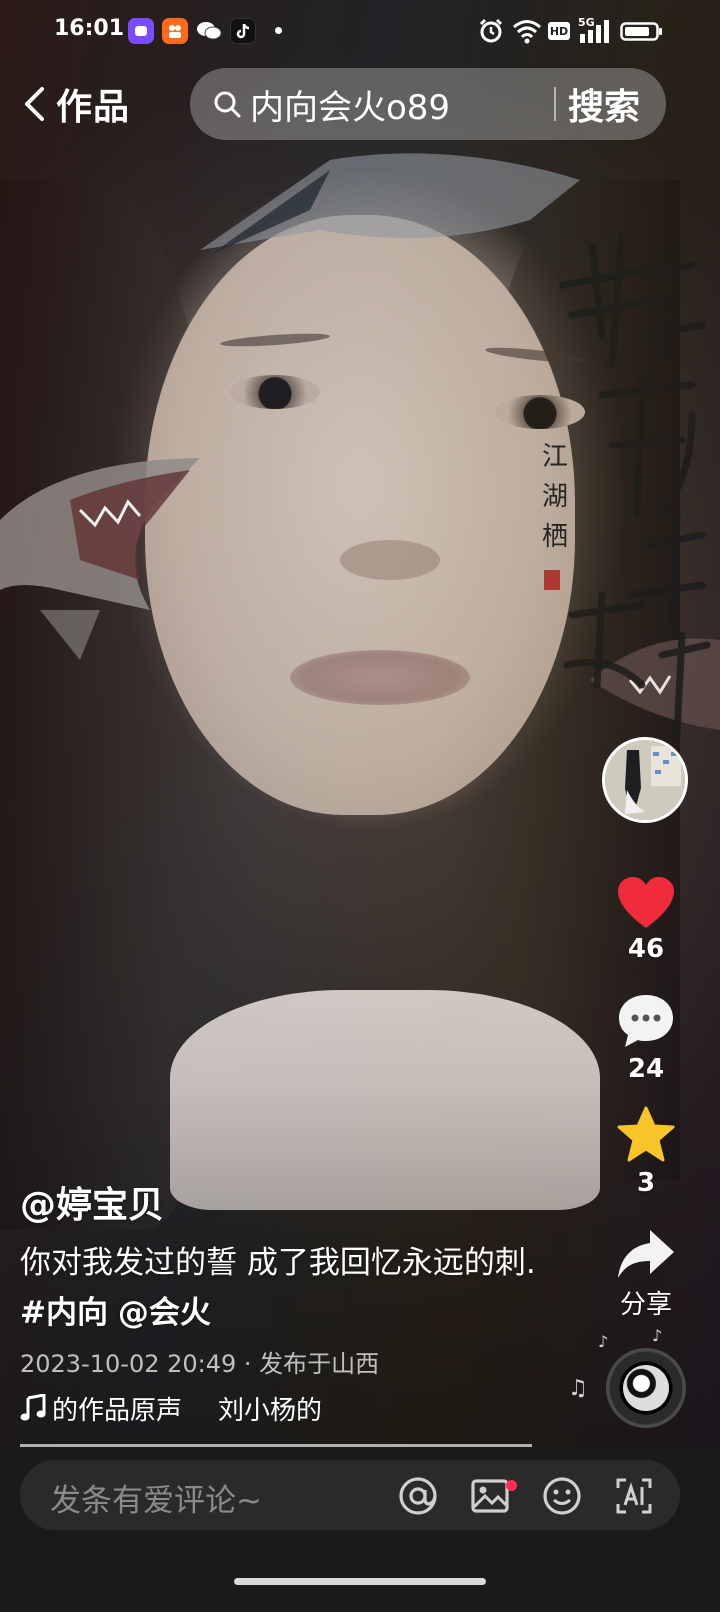 The image size is (720, 1612). What do you see at coordinates (34, 104) in the screenshot?
I see `chevron-left-icon` at bounding box center [34, 104].